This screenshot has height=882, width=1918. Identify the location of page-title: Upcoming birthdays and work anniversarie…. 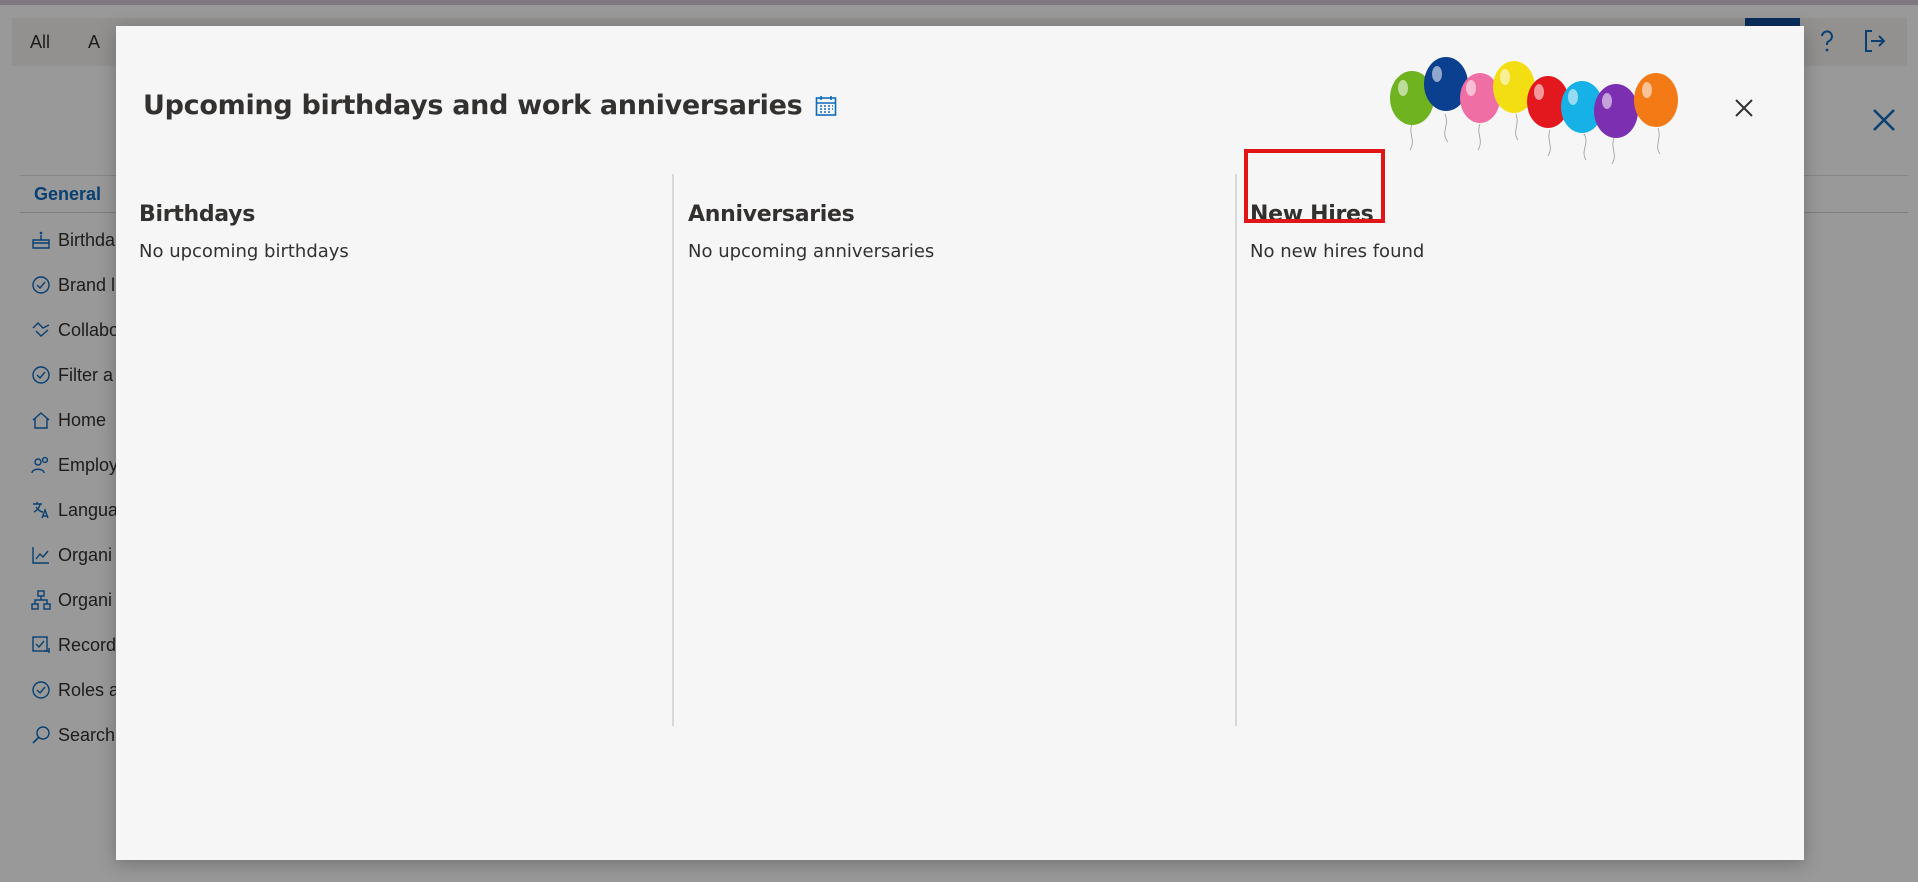
(473, 105).